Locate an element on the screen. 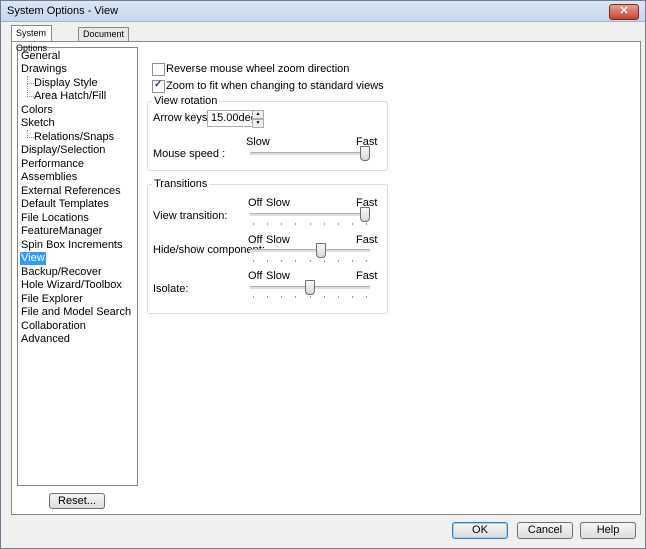 The height and width of the screenshot is (549, 646). tree-item-sketch: Sketch is located at coordinates (38, 123).